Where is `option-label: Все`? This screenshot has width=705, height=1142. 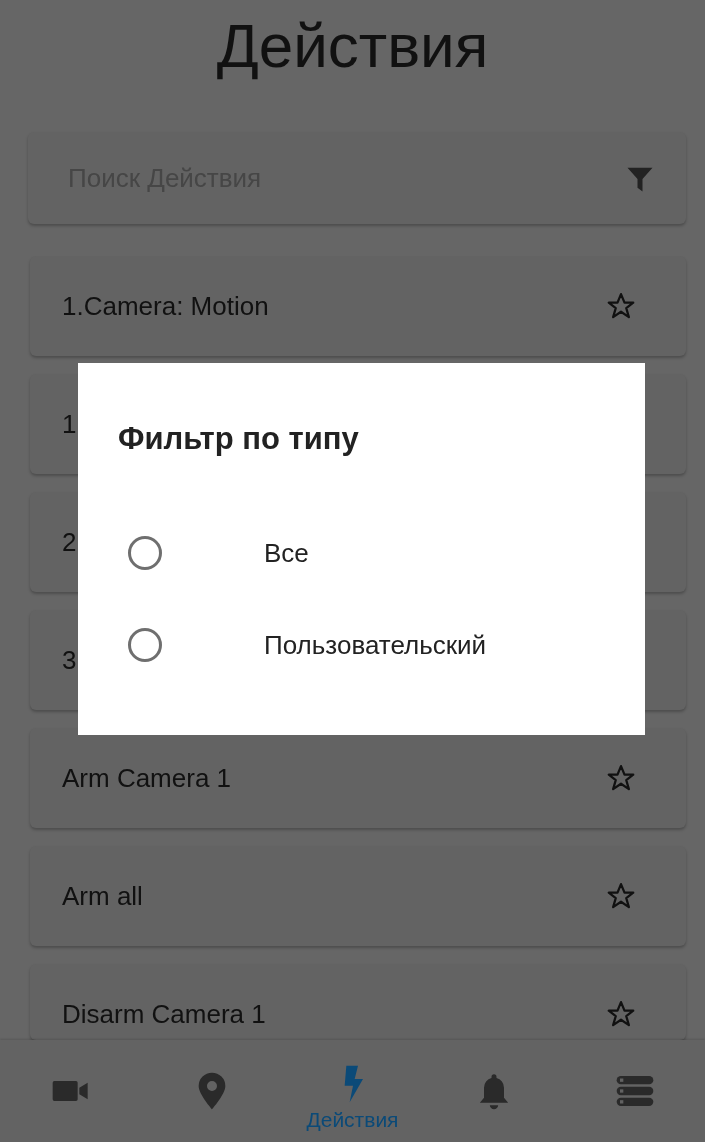
option-label: Все is located at coordinates (286, 553).